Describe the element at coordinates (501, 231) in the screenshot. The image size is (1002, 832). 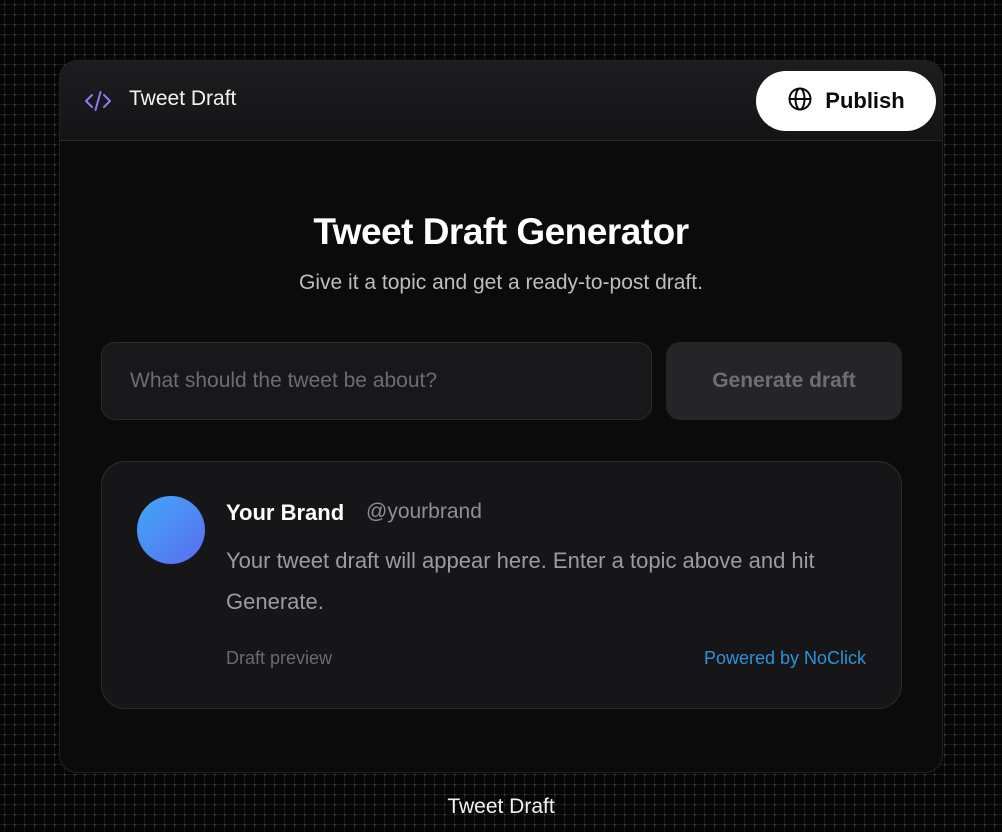
I see `page-title: Tweet Draft Generator` at that location.